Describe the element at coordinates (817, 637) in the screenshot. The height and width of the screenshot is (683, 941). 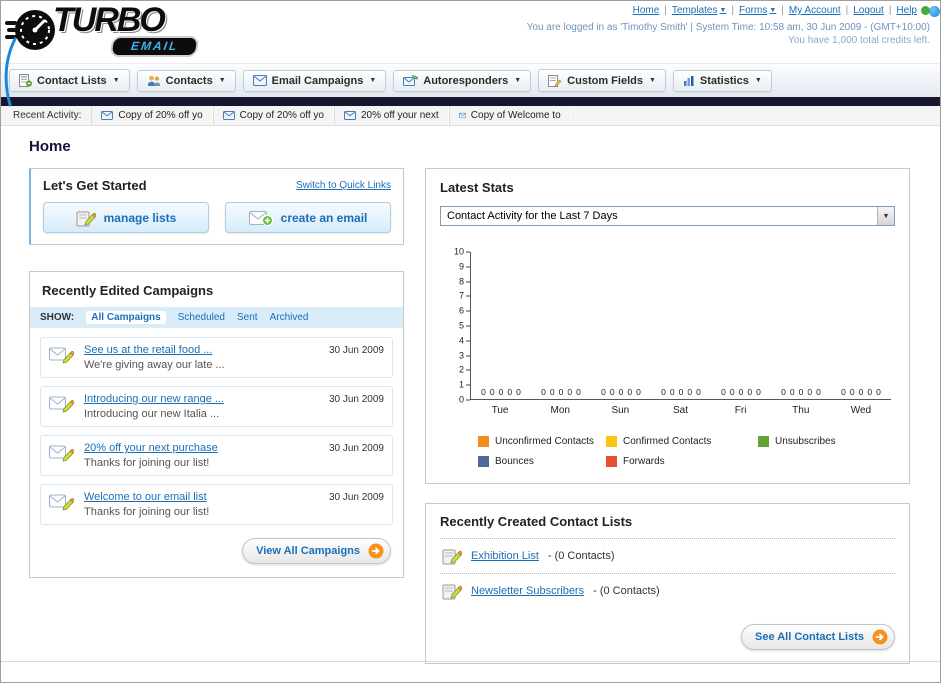
I see `see-all-contact-lists-button: See All Contact Lists` at that location.